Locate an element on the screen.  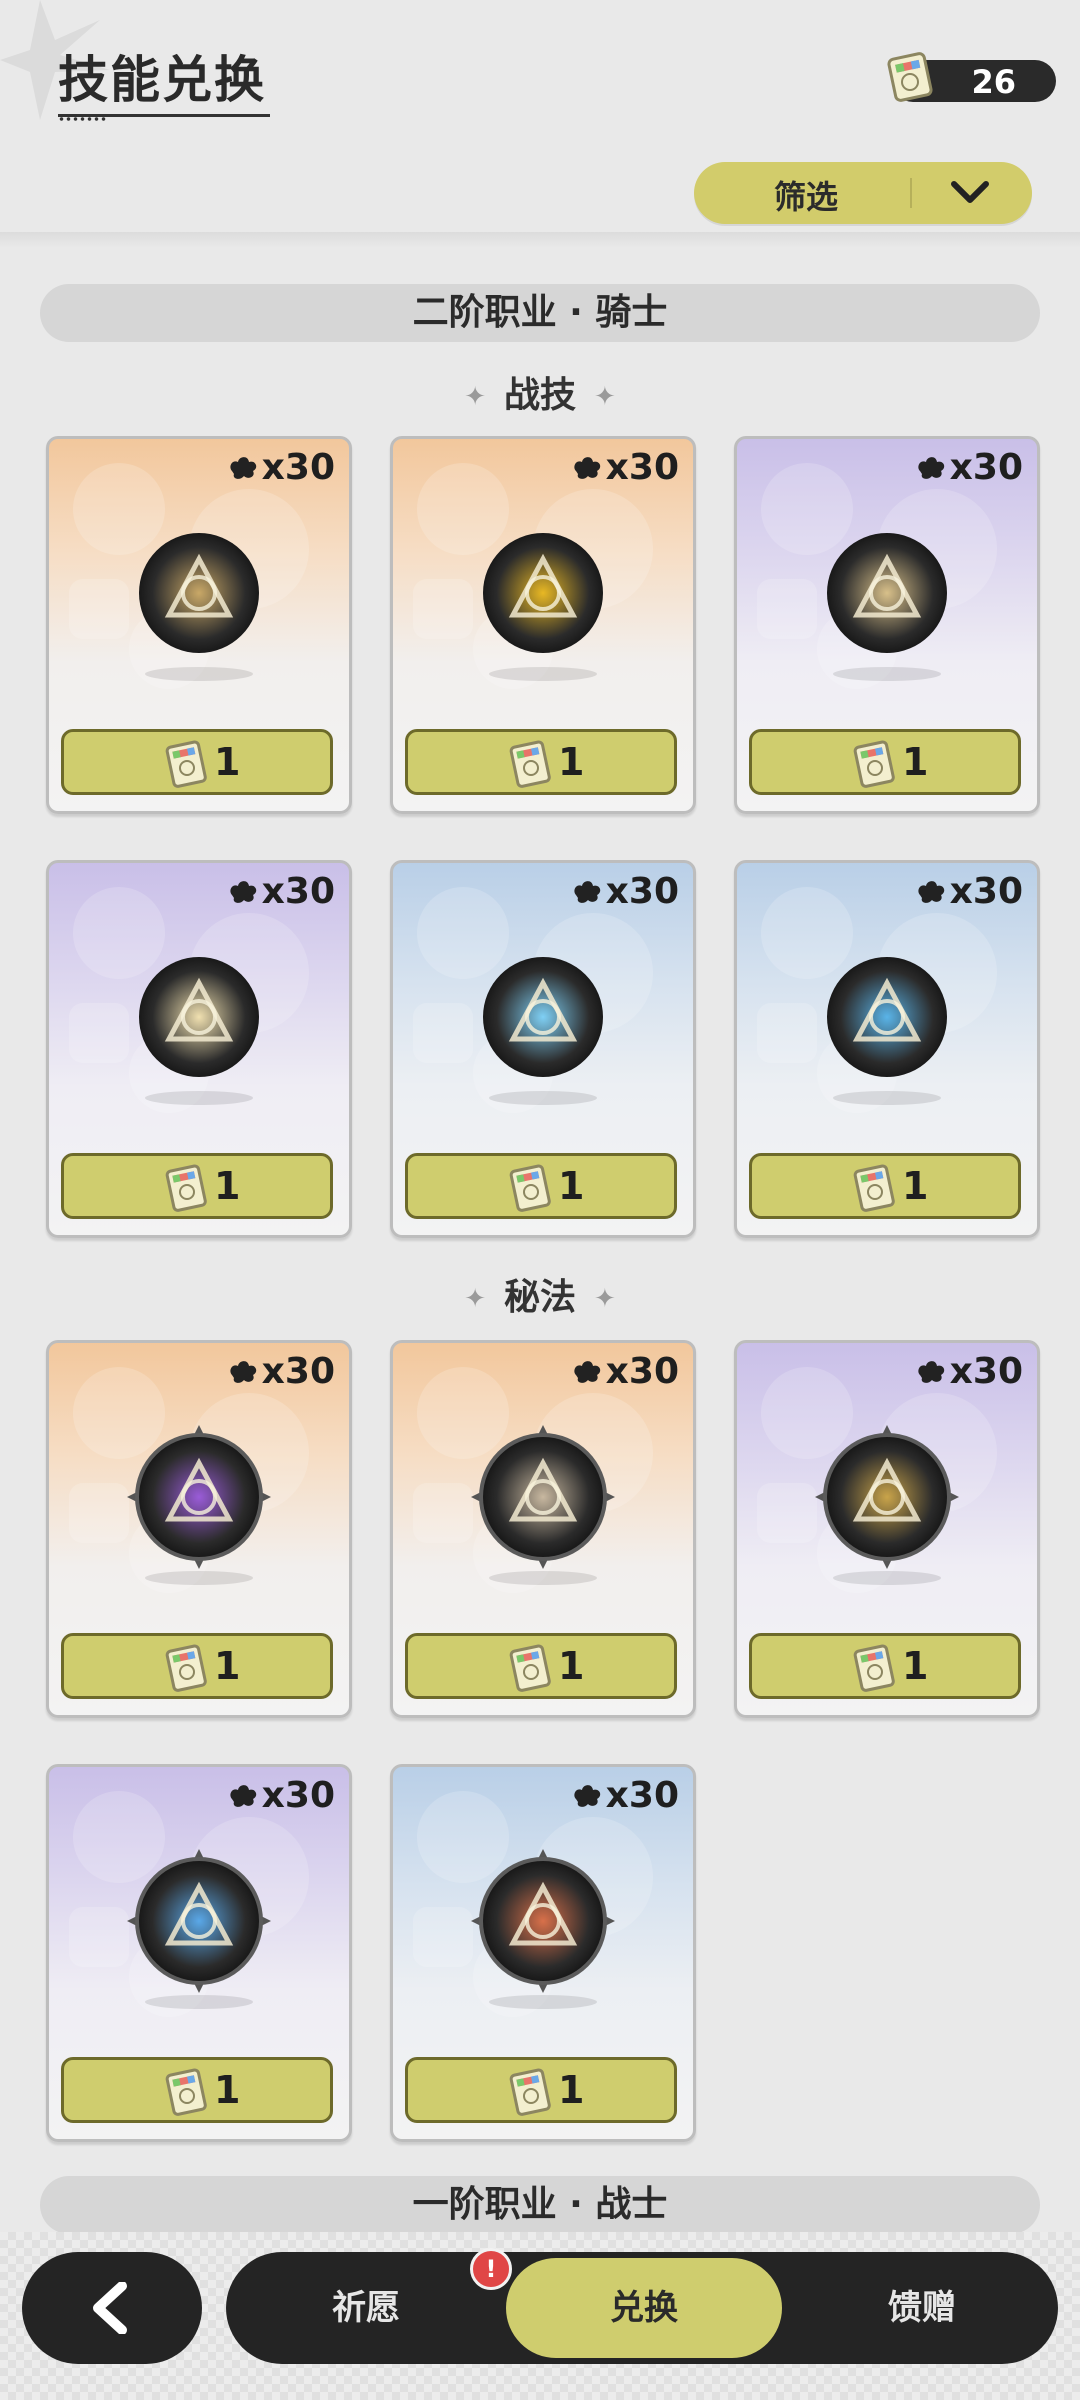
light-burst-skill-icon is located at coordinates (199, 1017).